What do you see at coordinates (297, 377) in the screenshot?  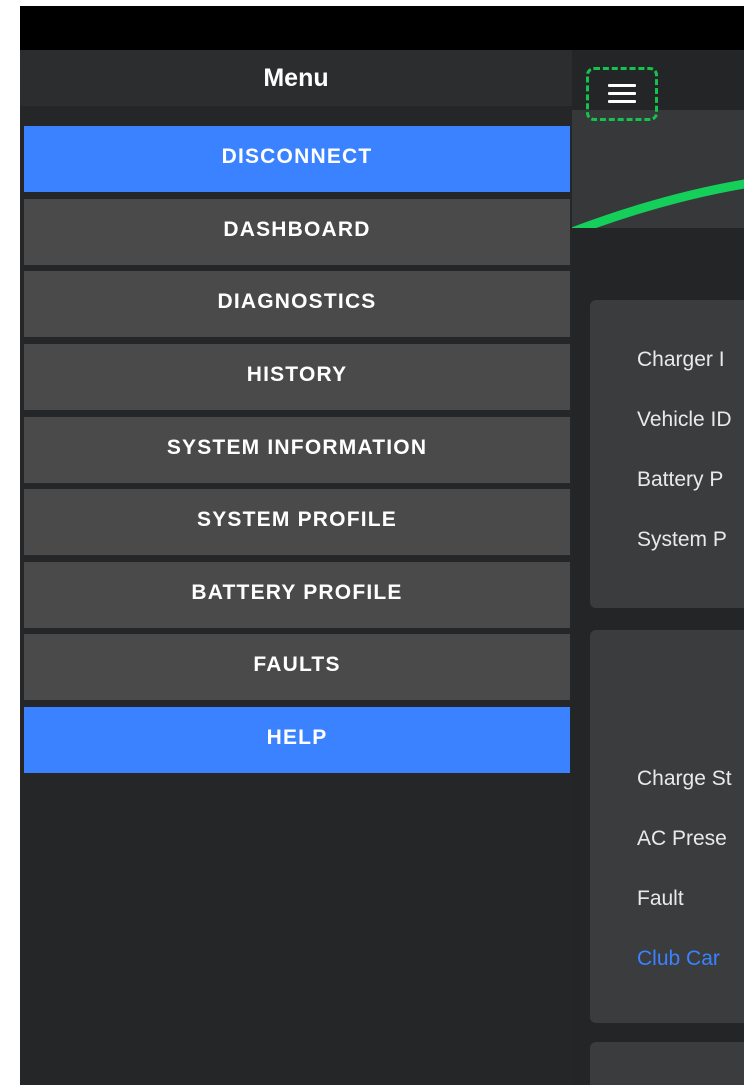 I see `menu-item-history: HISTORY` at bounding box center [297, 377].